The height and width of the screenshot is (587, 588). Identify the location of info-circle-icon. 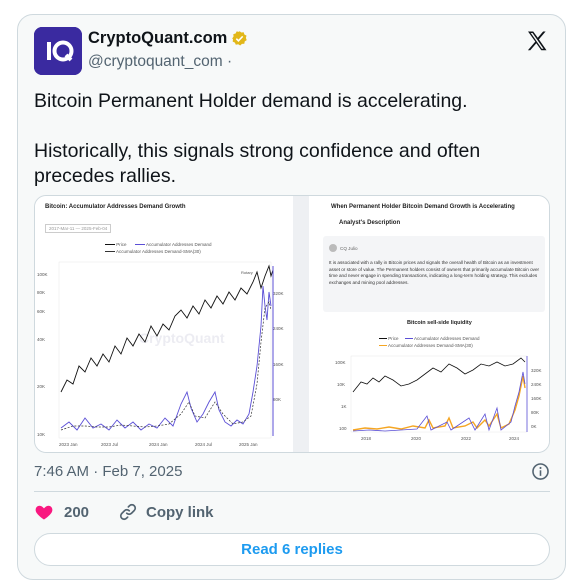
(540, 471).